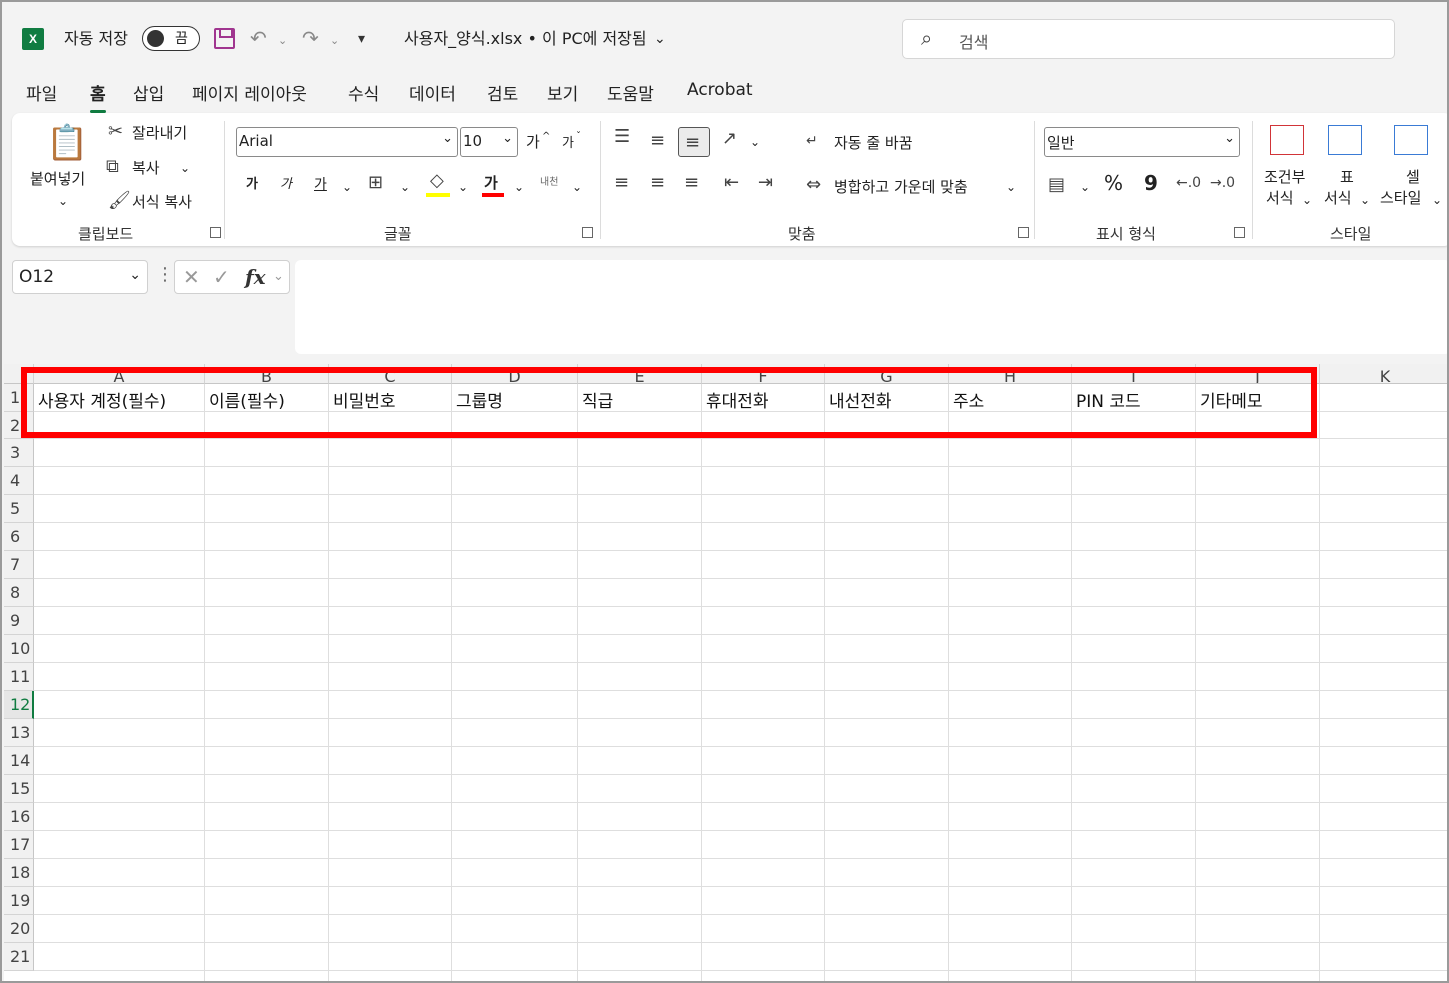 The width and height of the screenshot is (1449, 983). Describe the element at coordinates (162, 202) in the screenshot. I see `format-painter-button: 서식 복사` at that location.